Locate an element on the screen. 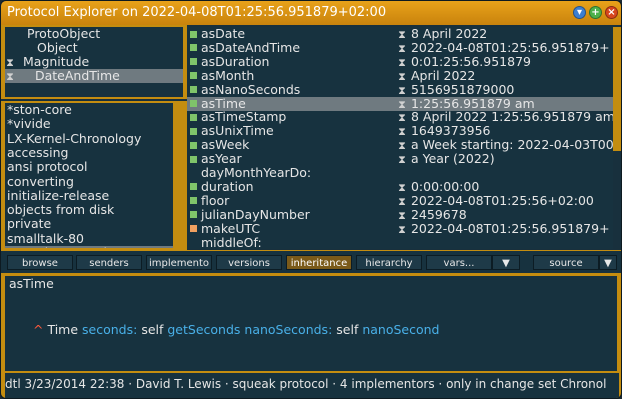 This screenshot has height=399, width=622. message-name: asMonth is located at coordinates (228, 75).